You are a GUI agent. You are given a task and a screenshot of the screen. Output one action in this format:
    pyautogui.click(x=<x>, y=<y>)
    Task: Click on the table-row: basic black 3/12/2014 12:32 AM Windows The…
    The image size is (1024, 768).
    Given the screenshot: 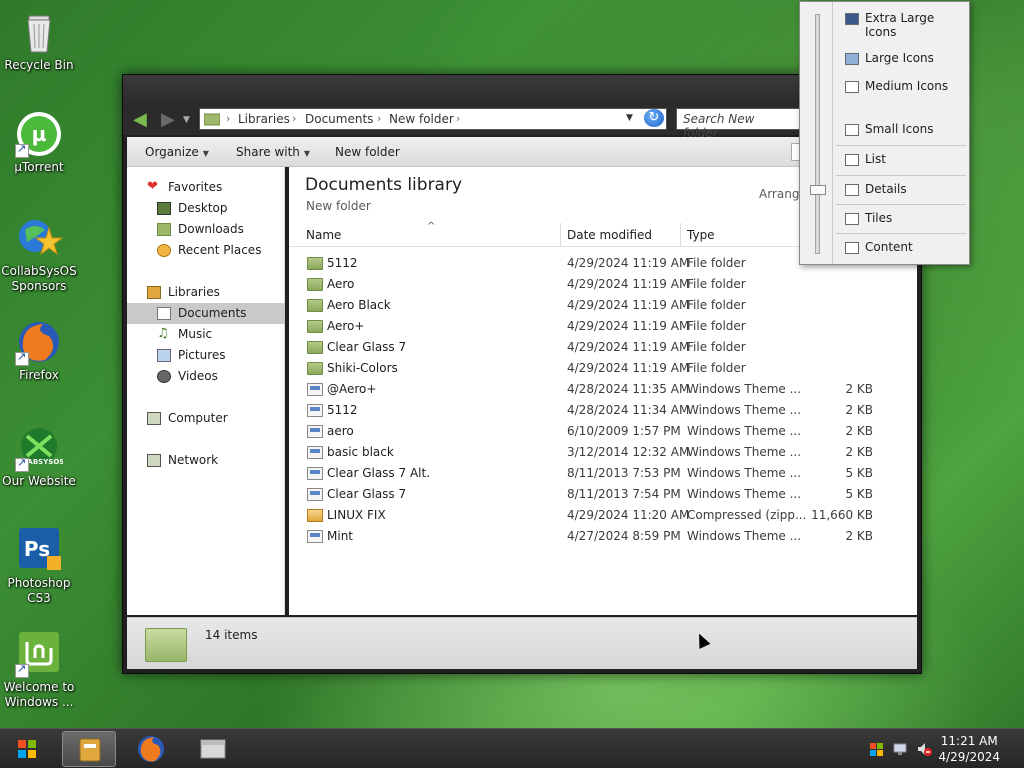 What is the action you would take?
    pyautogui.click(x=603, y=452)
    